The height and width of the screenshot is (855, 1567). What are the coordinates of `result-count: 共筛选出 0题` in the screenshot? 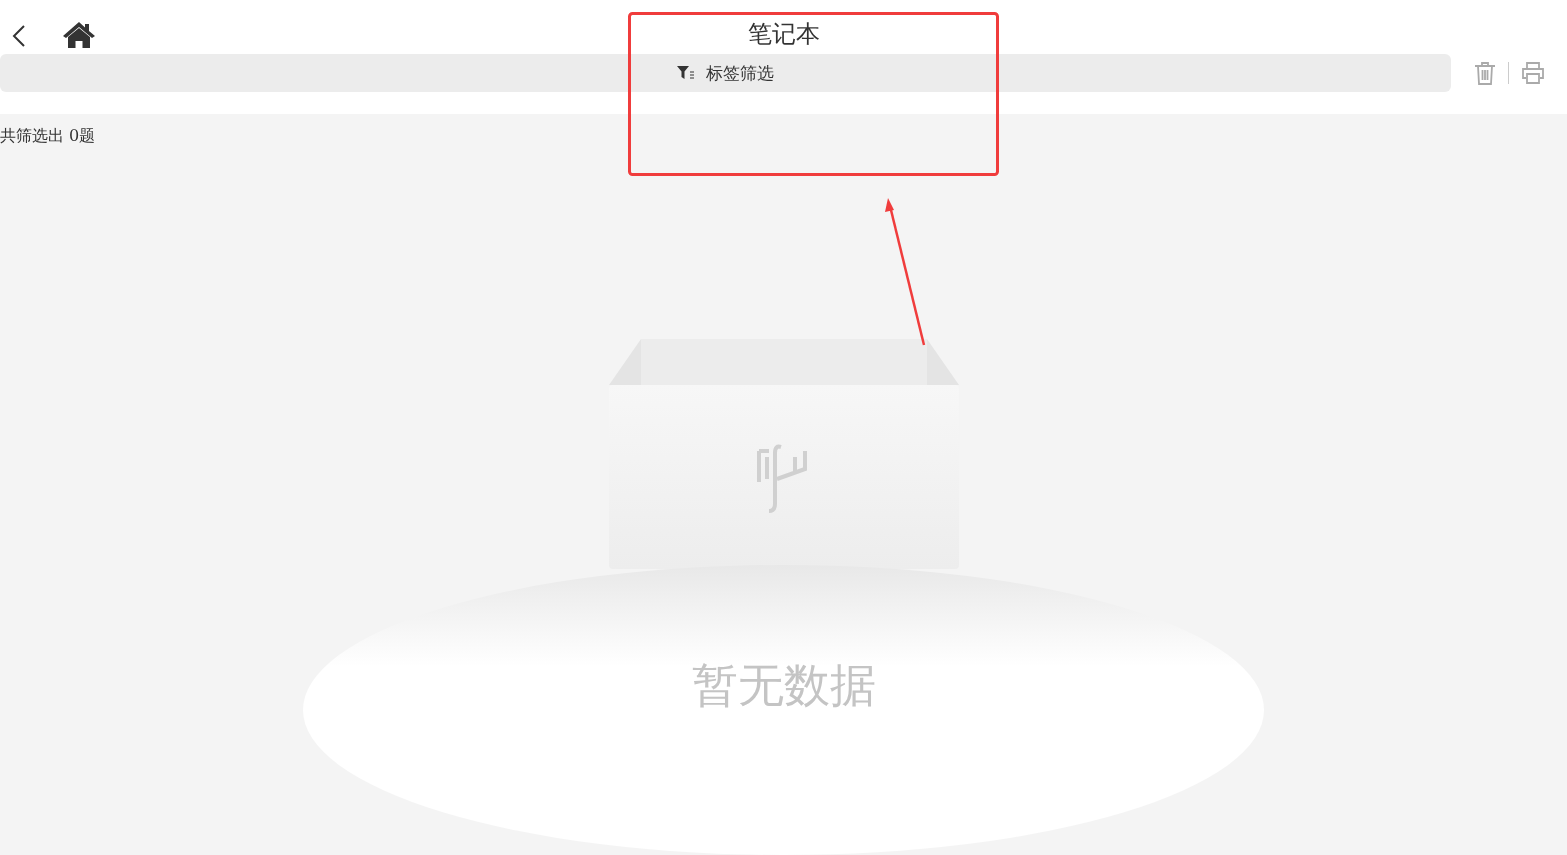 It's located at (48, 136).